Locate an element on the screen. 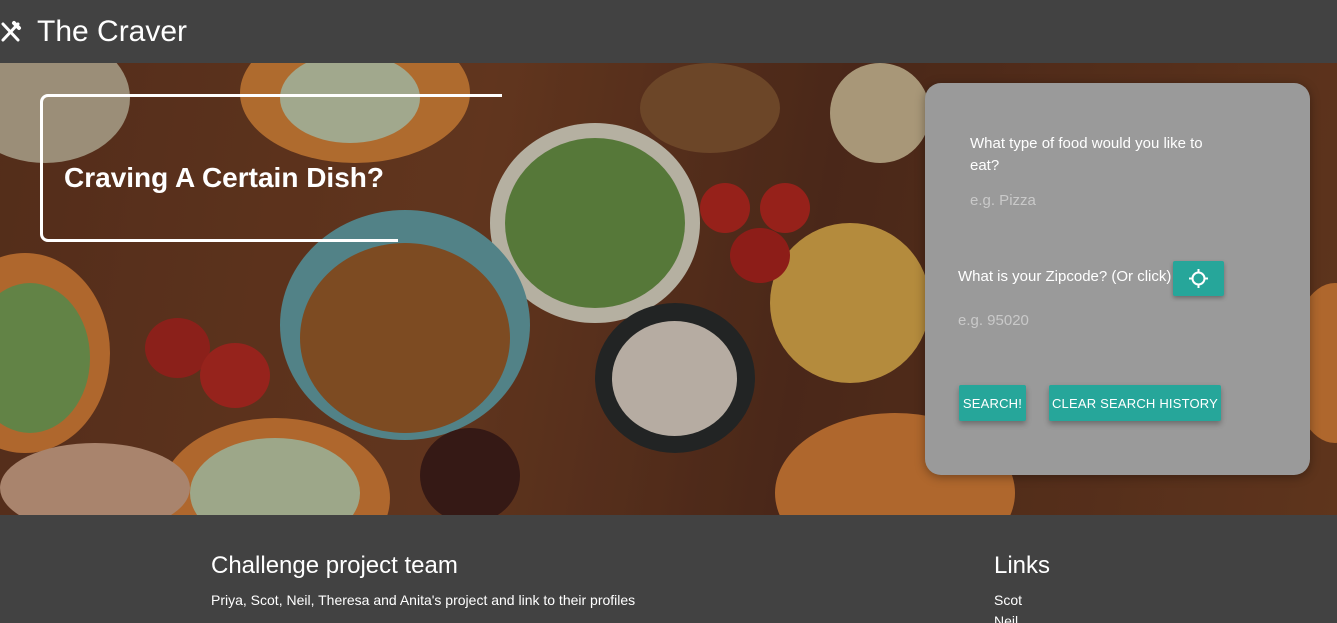 This screenshot has height=623, width=1337. footer-link-neil: Neil is located at coordinates (1006, 617).